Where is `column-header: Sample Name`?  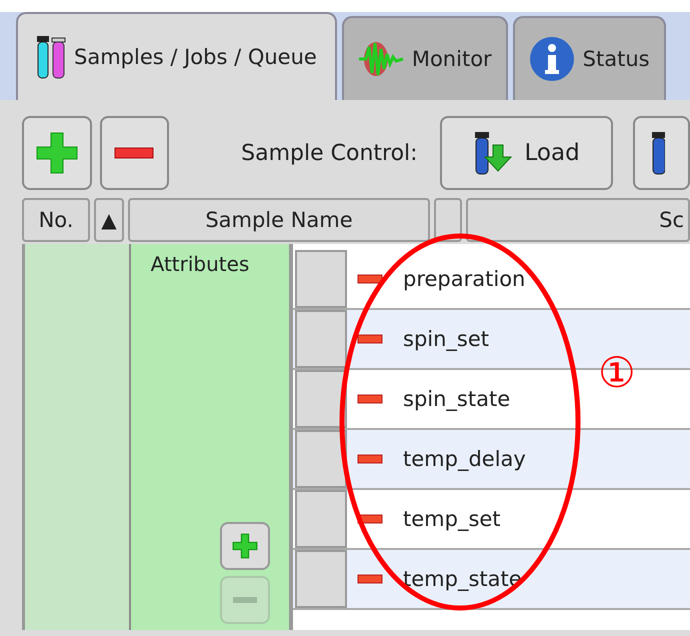 column-header: Sample Name is located at coordinates (279, 220).